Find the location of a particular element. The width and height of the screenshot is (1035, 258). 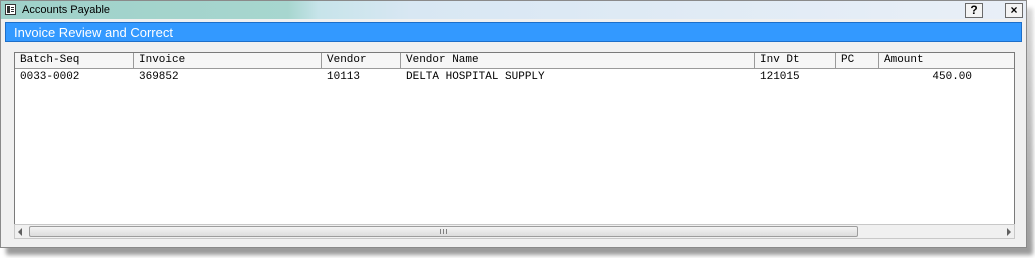

screen-banner: Invoice Review and Correct is located at coordinates (513, 32).